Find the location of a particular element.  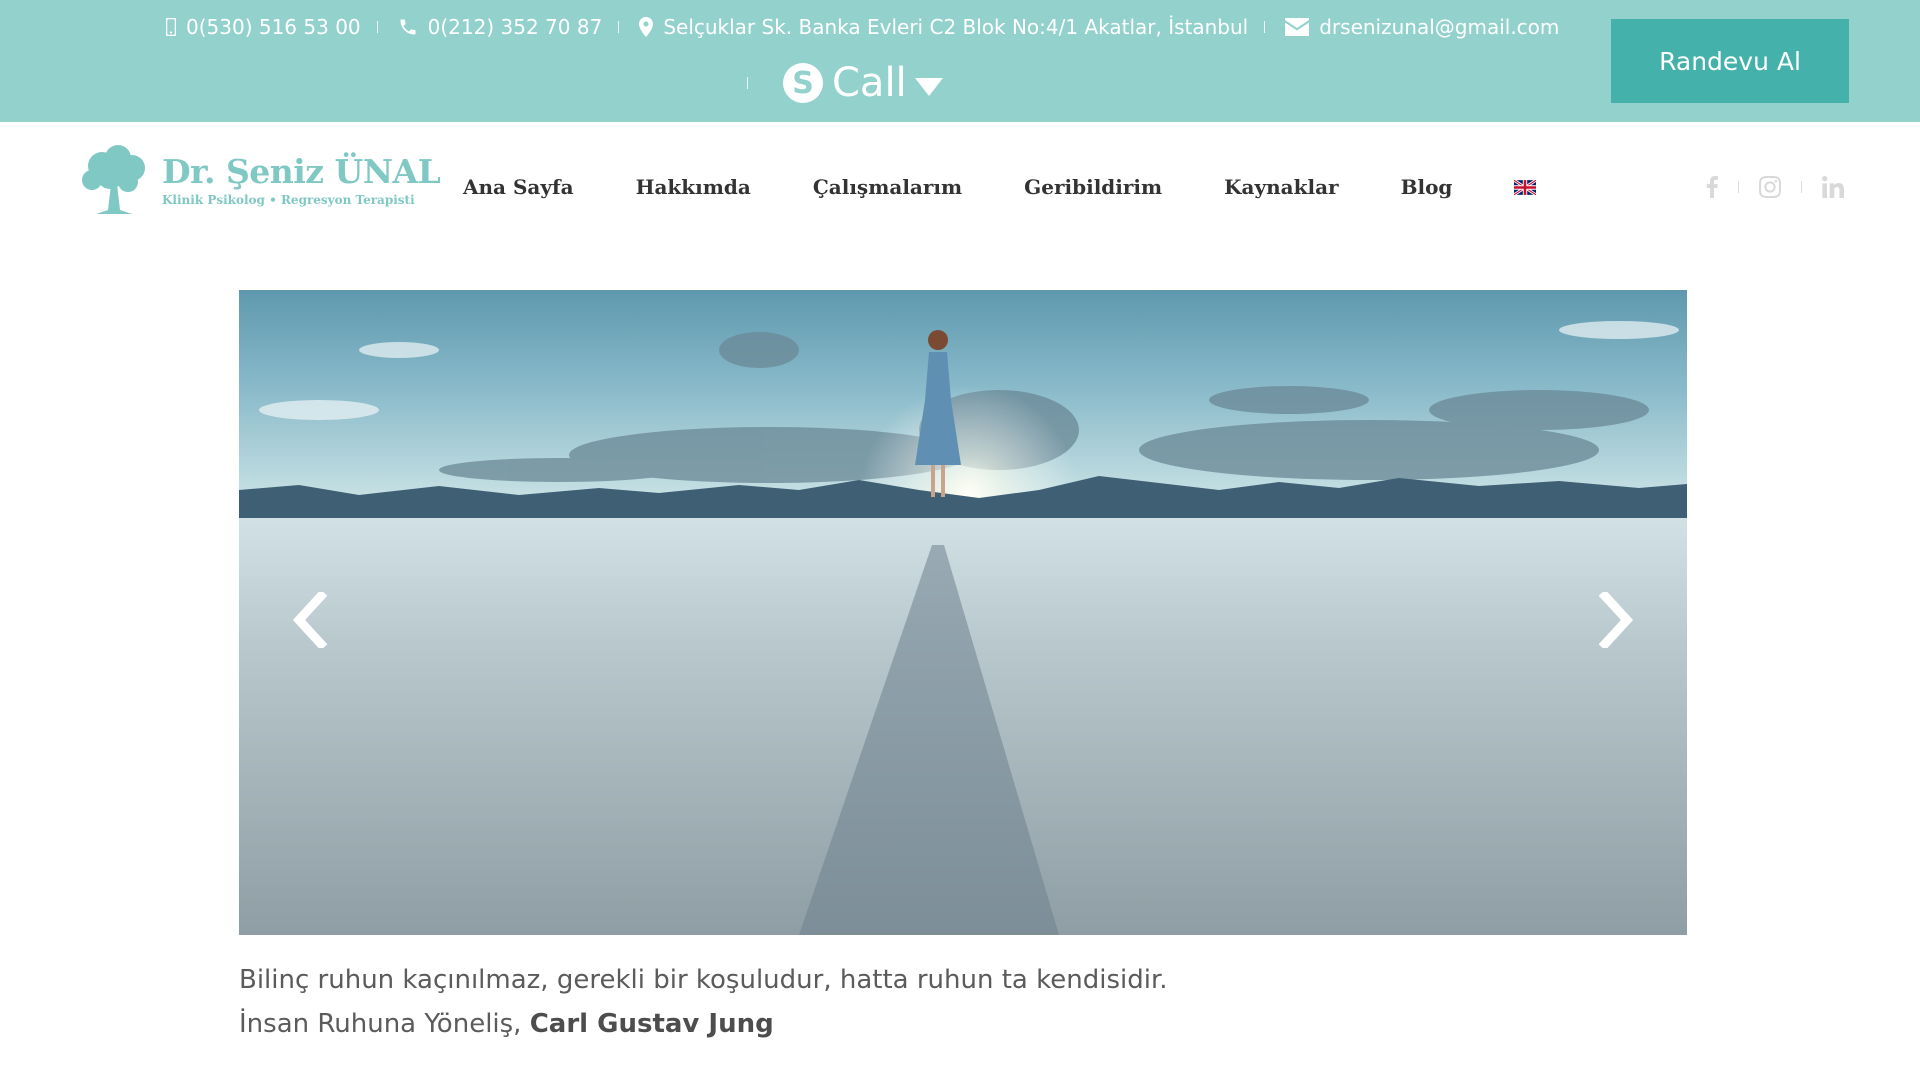

uk-flag-icon is located at coordinates (1525, 187).